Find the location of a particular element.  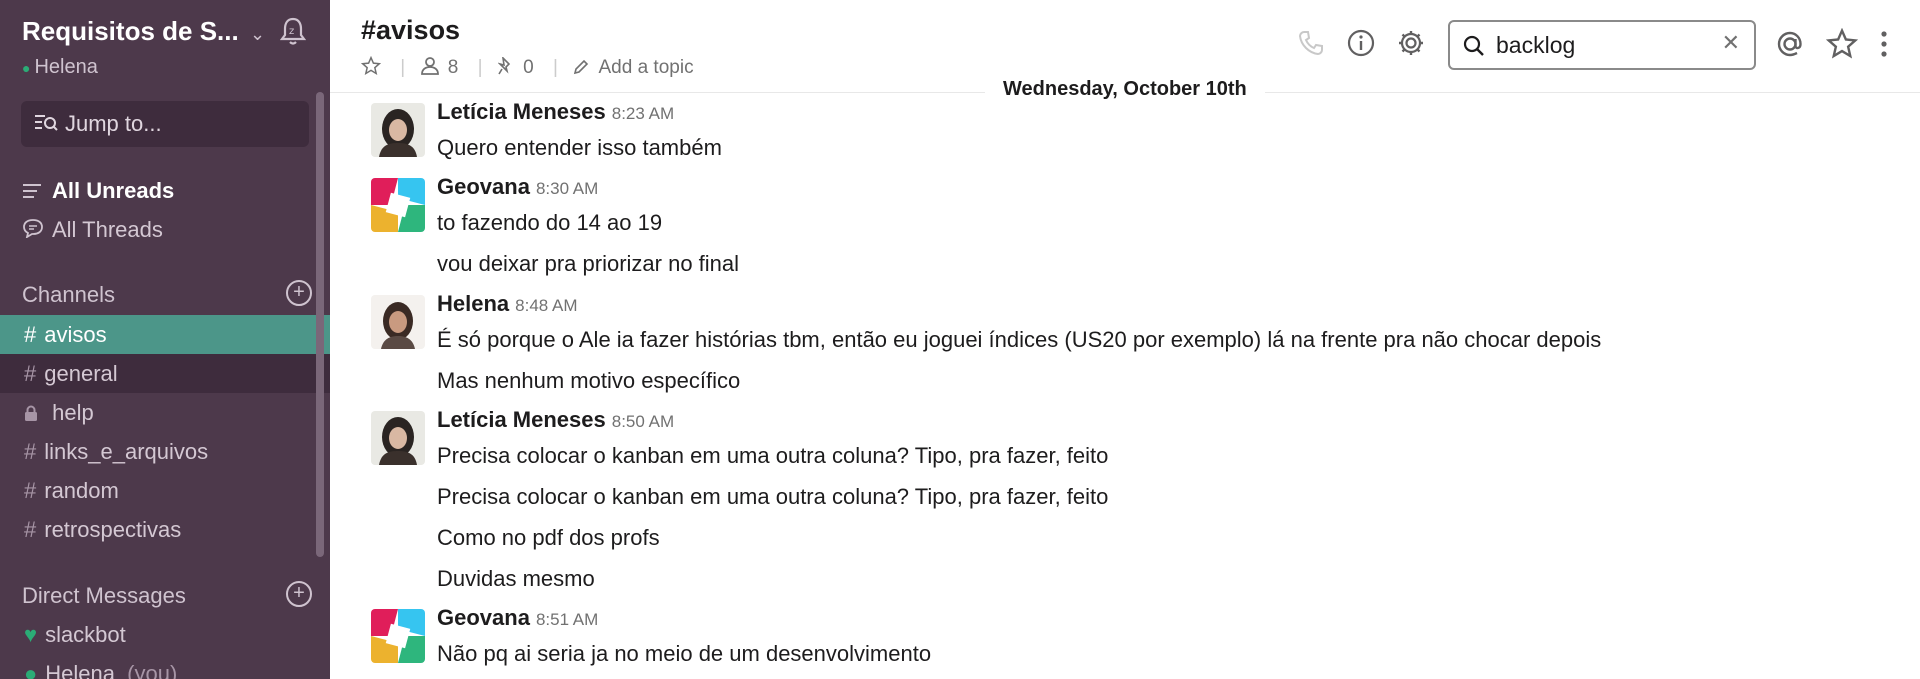

dm-name: Helena is located at coordinates (80, 670).